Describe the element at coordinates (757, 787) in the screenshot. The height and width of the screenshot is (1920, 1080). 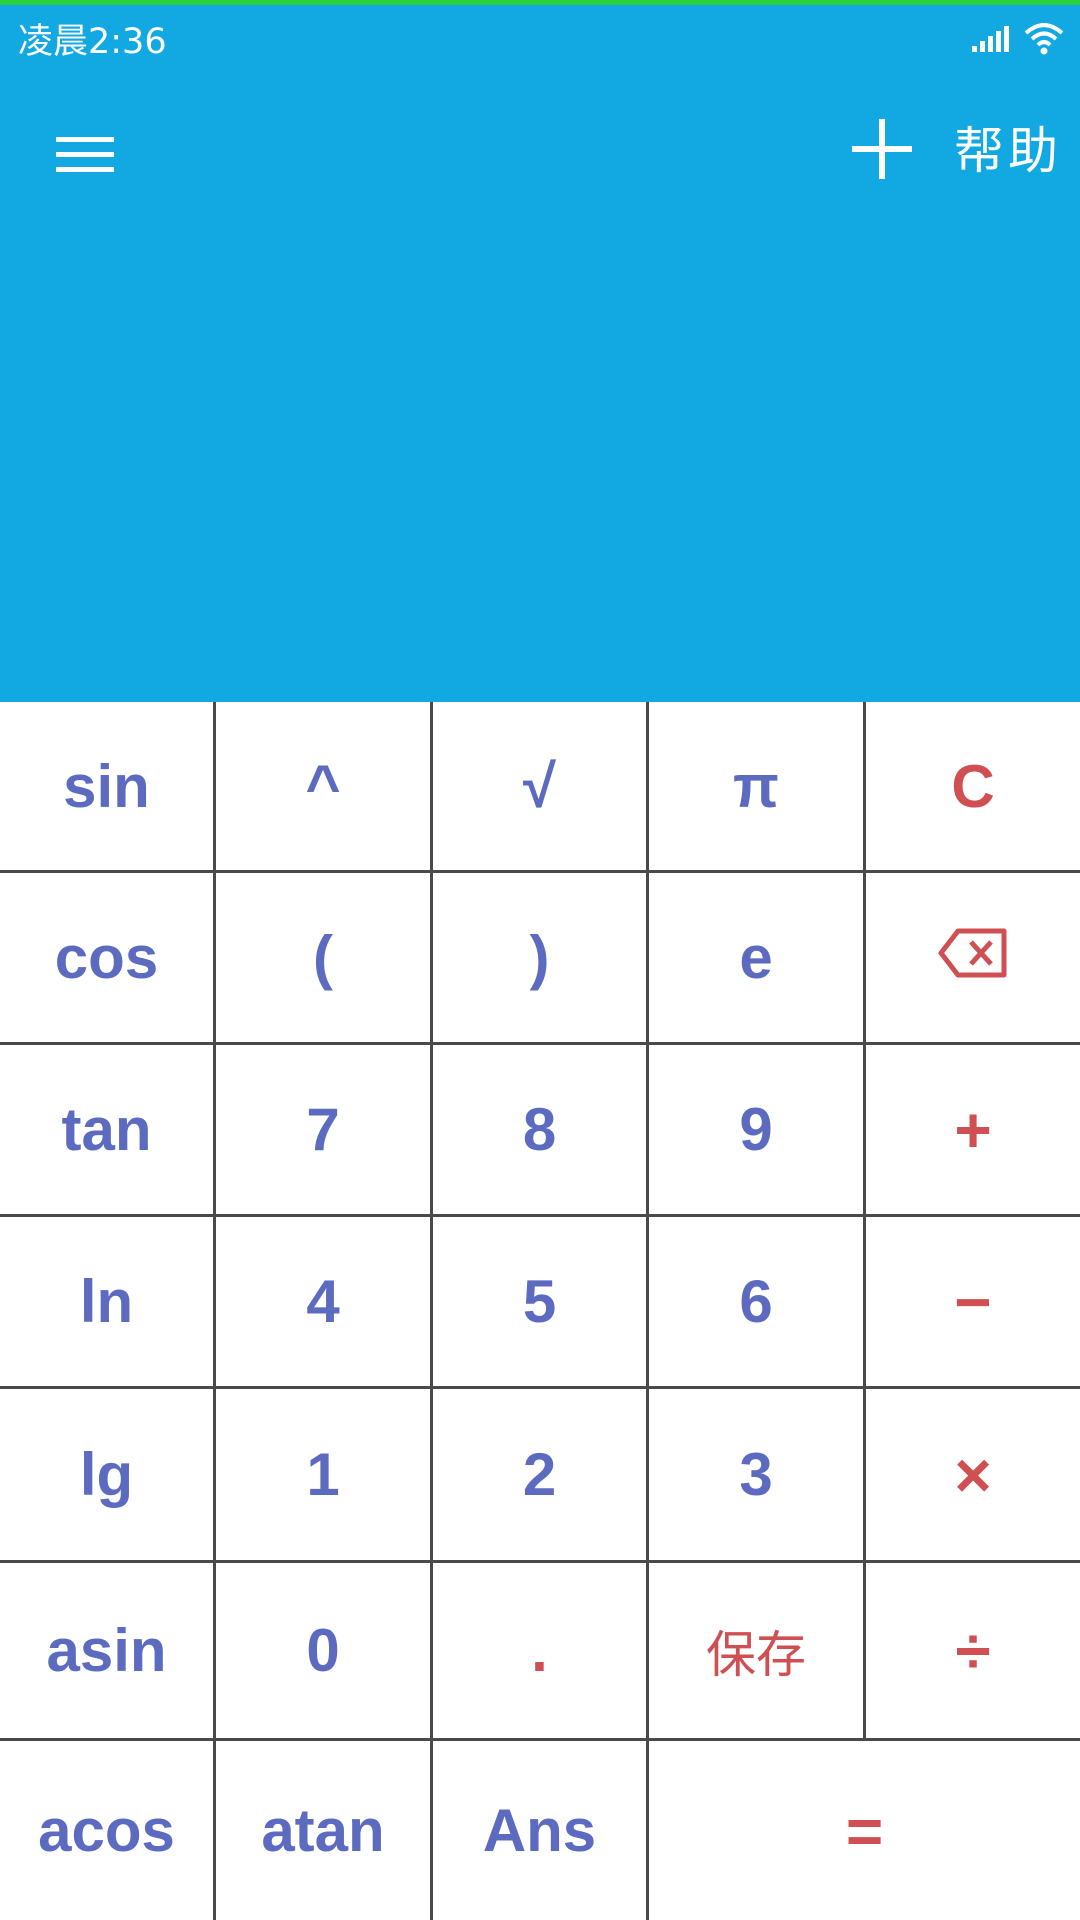
I see `pi-key: π` at that location.